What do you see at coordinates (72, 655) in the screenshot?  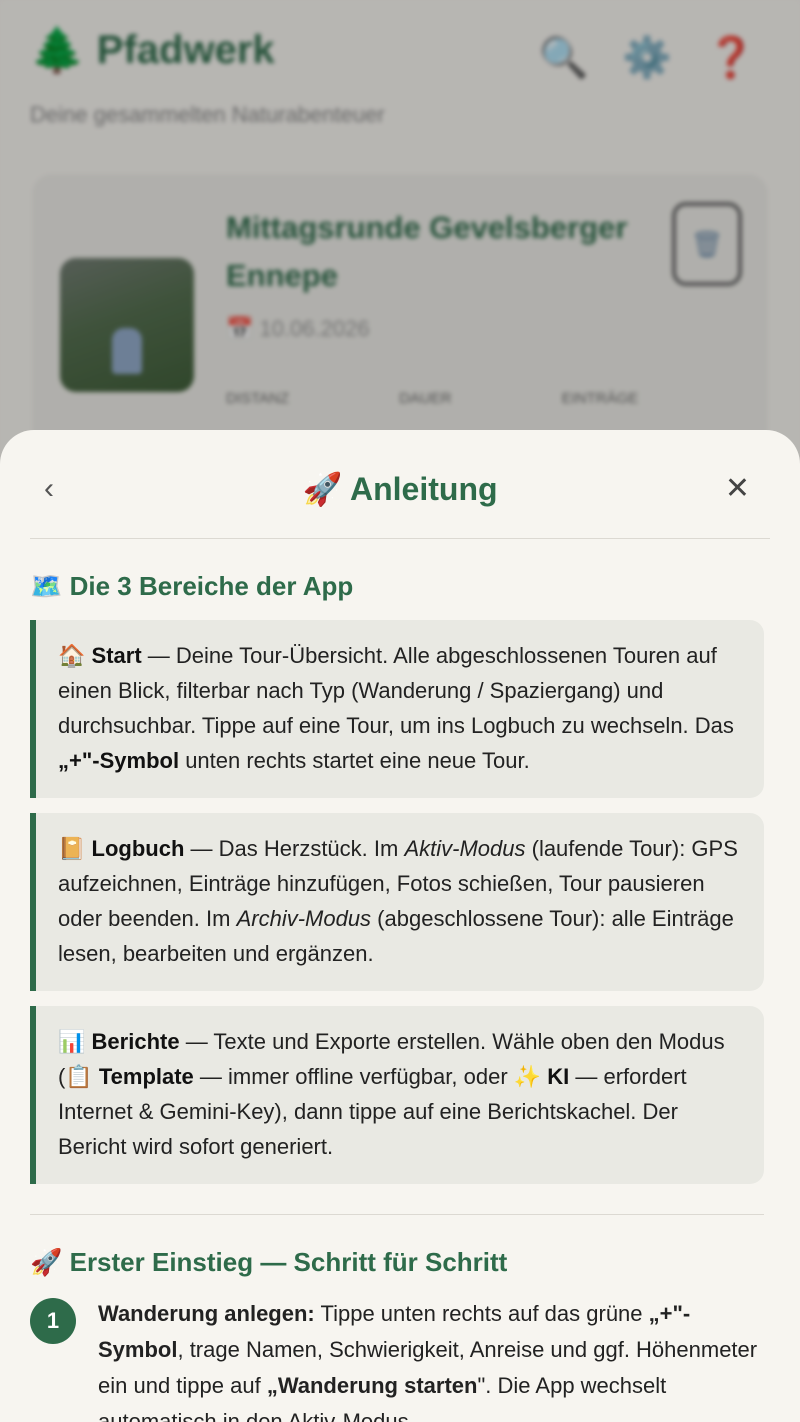 I see `house-icon: 🏠` at bounding box center [72, 655].